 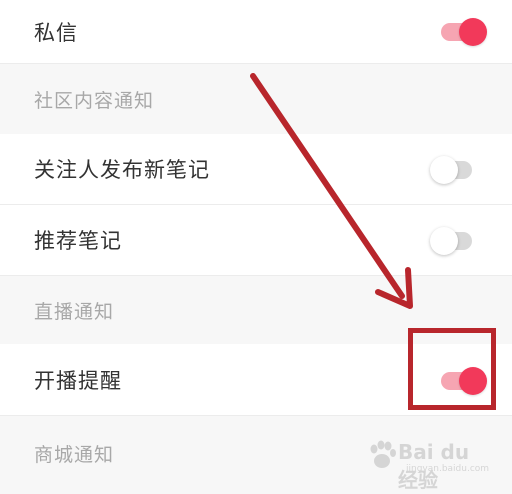 What do you see at coordinates (429, 463) in the screenshot?
I see `baidu-watermark: Bai du 经验 jingyan.baidu.com` at bounding box center [429, 463].